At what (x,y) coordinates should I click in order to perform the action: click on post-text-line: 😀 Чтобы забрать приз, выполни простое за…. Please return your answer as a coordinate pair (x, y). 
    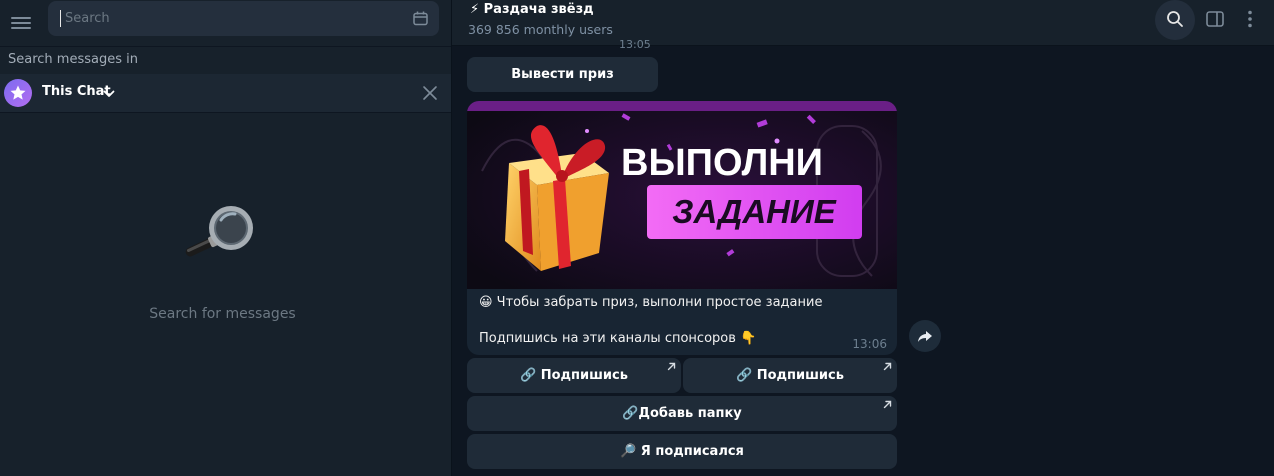
    Looking at the image, I should click on (651, 302).